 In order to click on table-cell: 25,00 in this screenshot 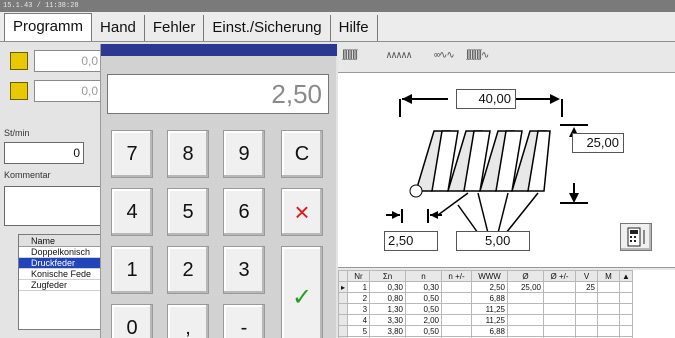, I will do `click(526, 287)`.